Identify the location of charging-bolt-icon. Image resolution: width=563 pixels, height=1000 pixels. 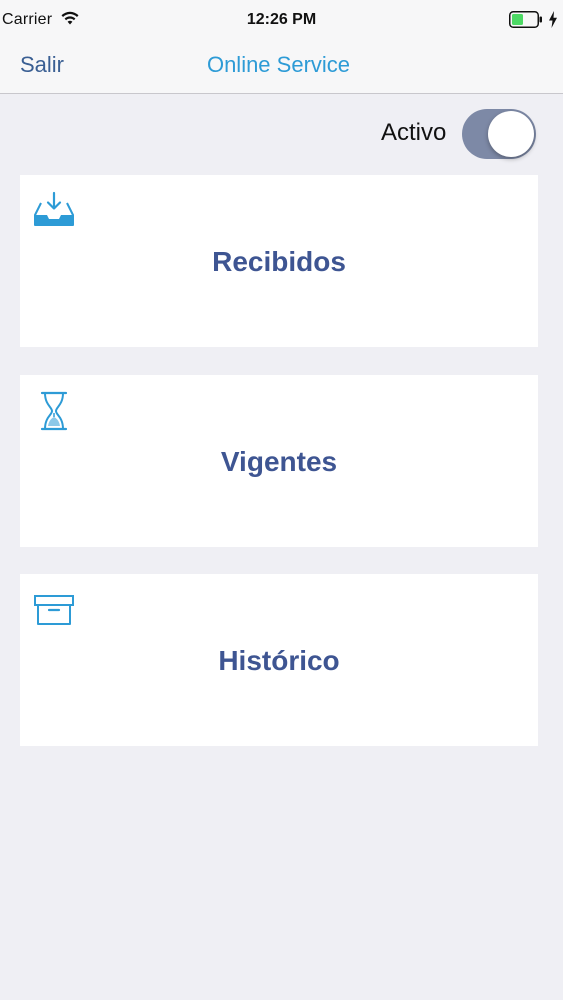
(553, 19).